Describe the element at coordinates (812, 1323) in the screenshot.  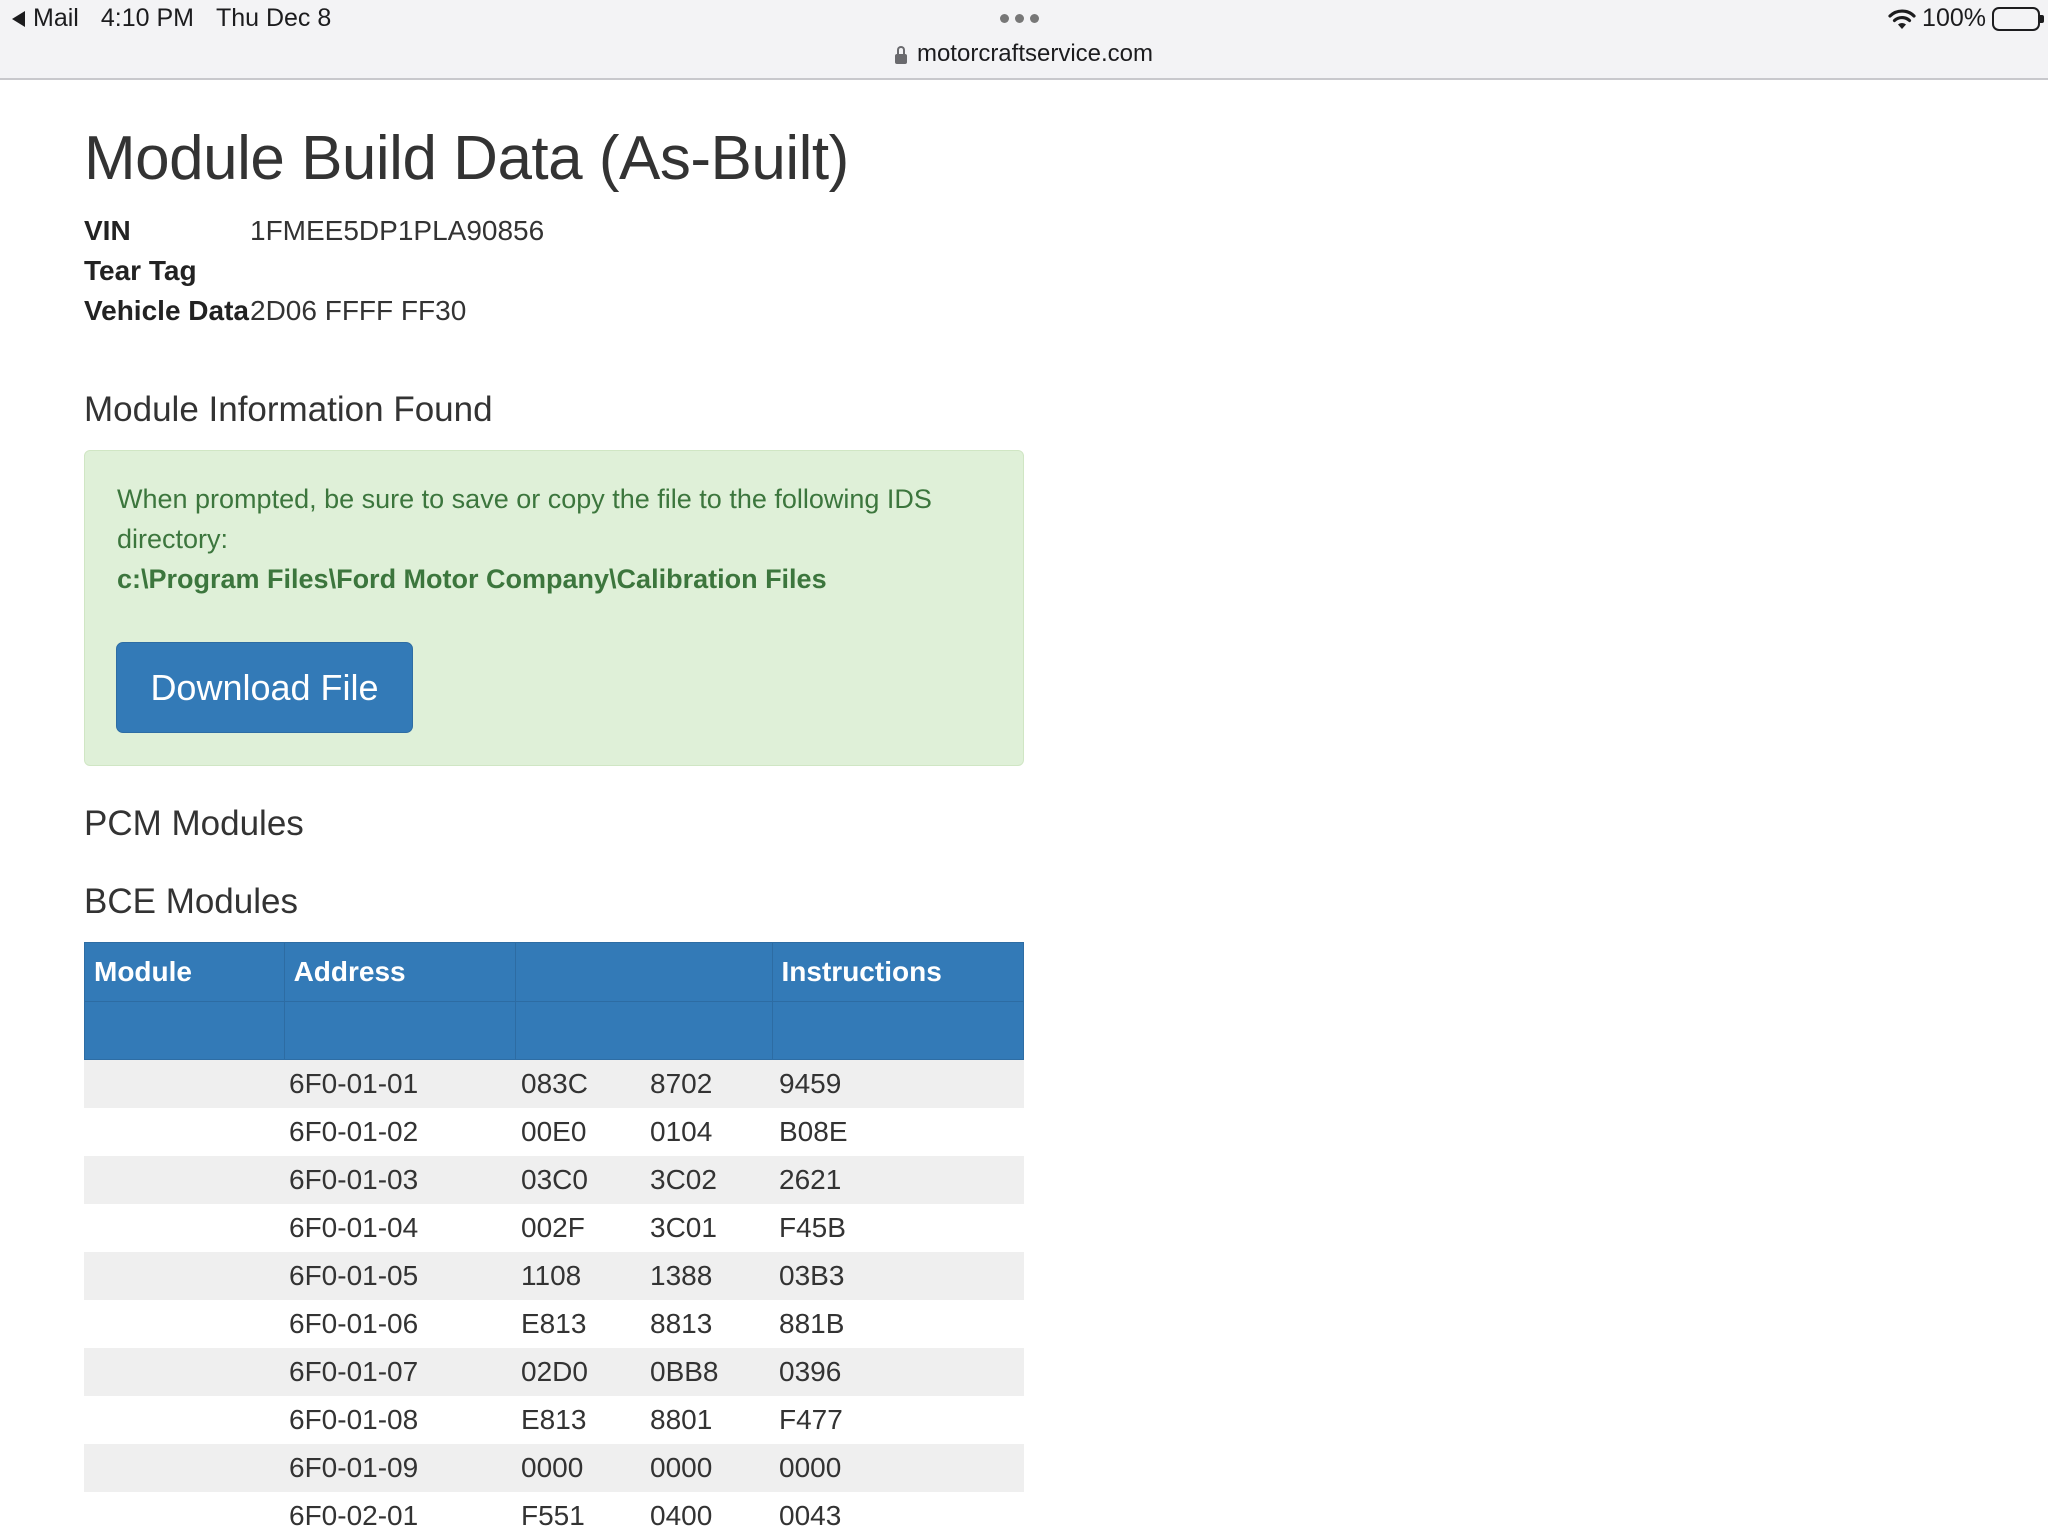
I see `data-cell: 881B` at that location.